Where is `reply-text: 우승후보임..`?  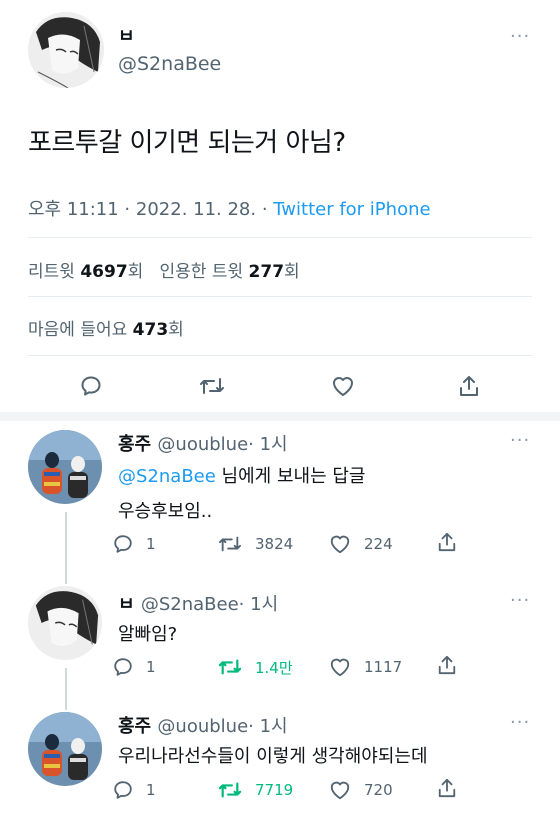
reply-text: 우승후보임.. is located at coordinates (165, 511).